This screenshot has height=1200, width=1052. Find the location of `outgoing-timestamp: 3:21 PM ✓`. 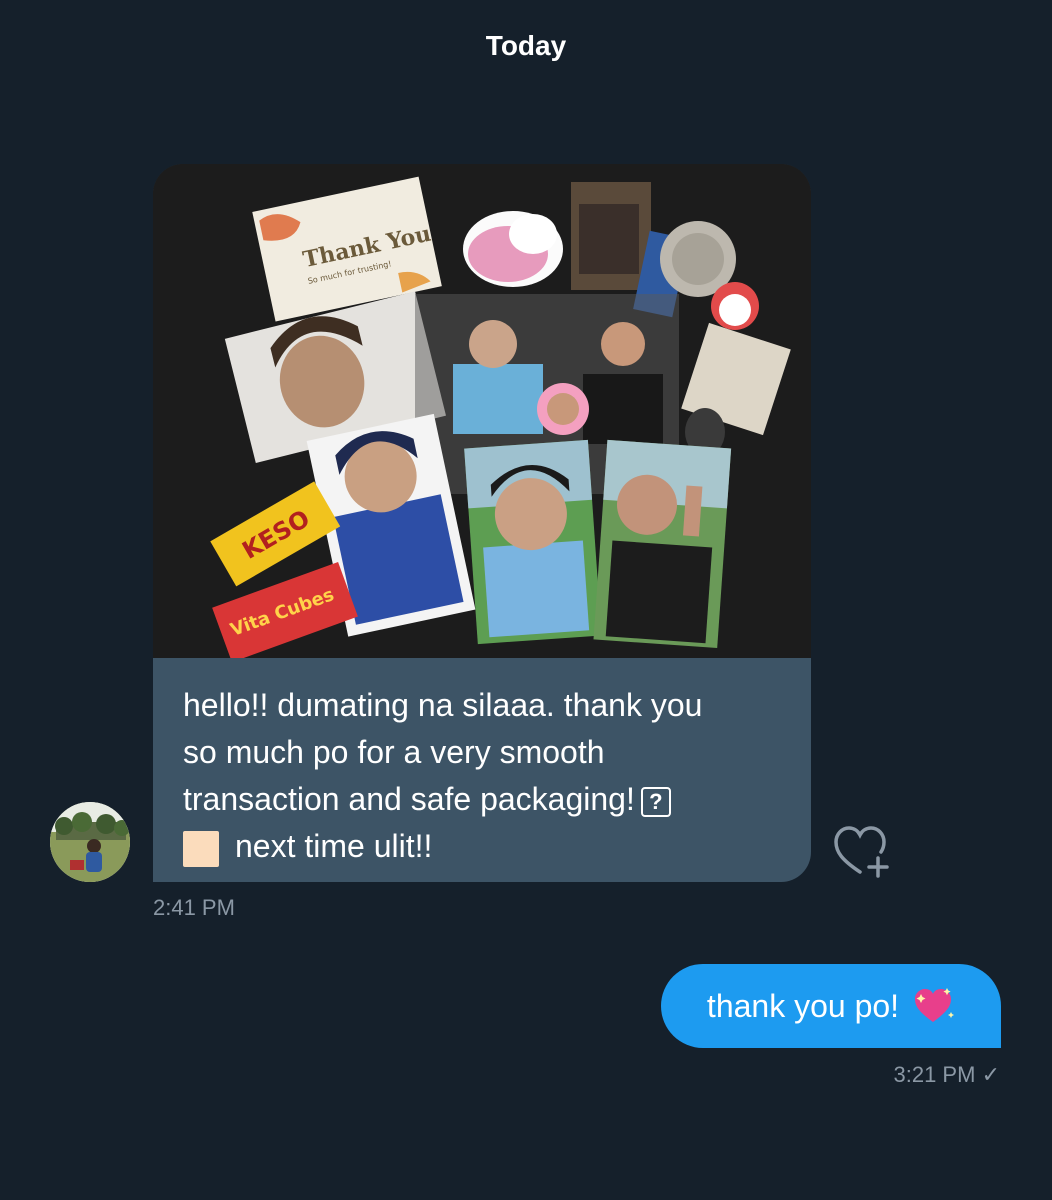

outgoing-timestamp: 3:21 PM ✓ is located at coordinates (947, 1075).